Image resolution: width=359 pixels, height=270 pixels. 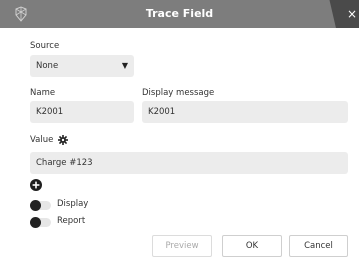 I want to click on display-toggle, so click(x=40, y=205).